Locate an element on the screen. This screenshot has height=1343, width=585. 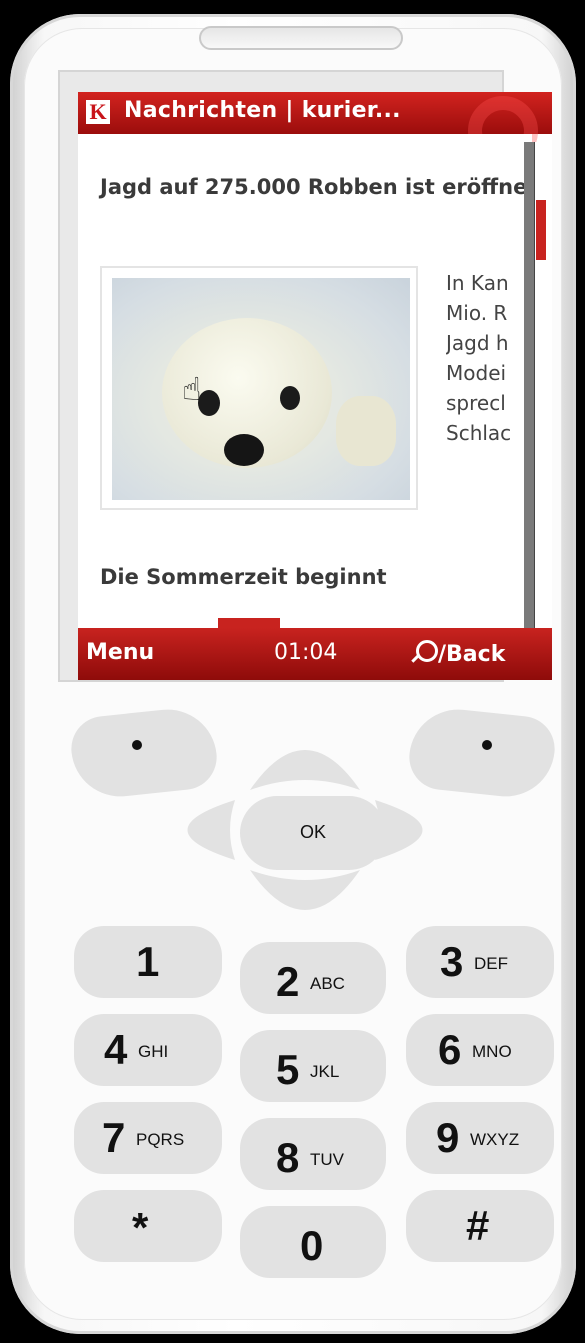
key-letters: DEF is located at coordinates (491, 963).